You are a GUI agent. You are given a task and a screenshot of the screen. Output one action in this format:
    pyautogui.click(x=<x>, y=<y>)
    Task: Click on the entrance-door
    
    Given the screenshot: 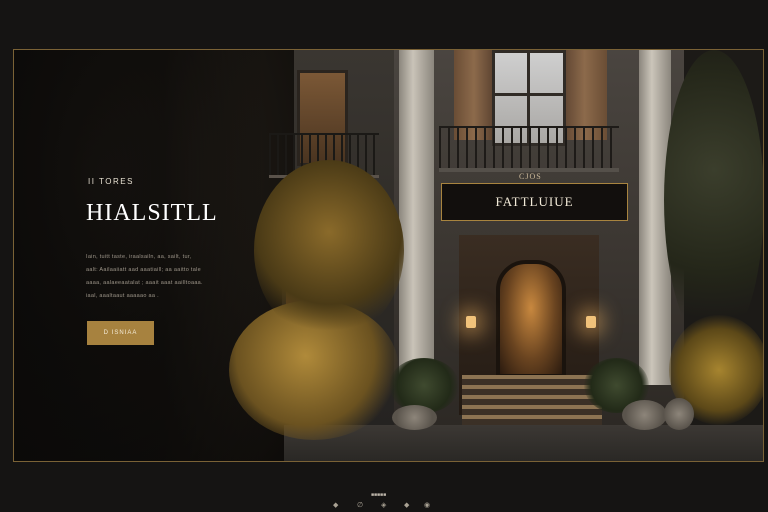 What is the action you would take?
    pyautogui.click(x=531, y=319)
    